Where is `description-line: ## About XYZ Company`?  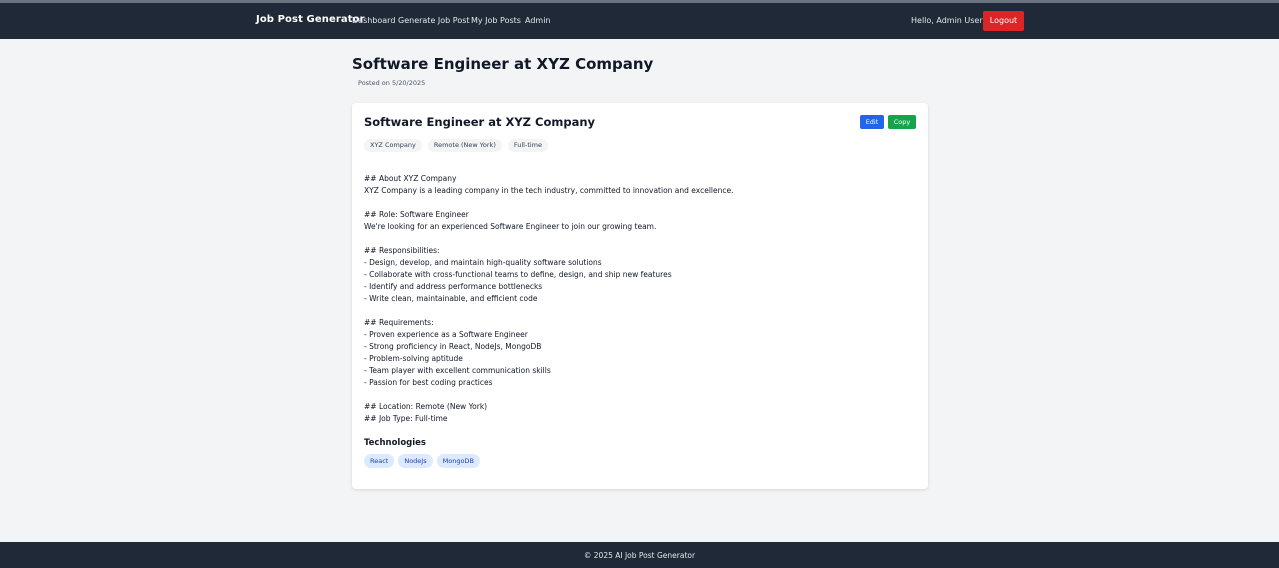 description-line: ## About XYZ Company is located at coordinates (410, 178).